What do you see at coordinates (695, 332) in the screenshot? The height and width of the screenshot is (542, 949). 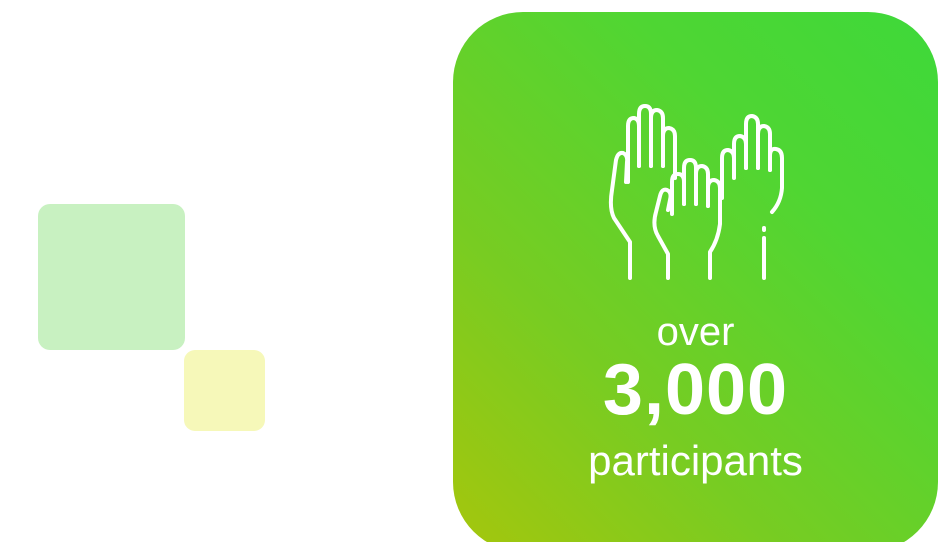 I see `stat-prefix-label: over` at bounding box center [695, 332].